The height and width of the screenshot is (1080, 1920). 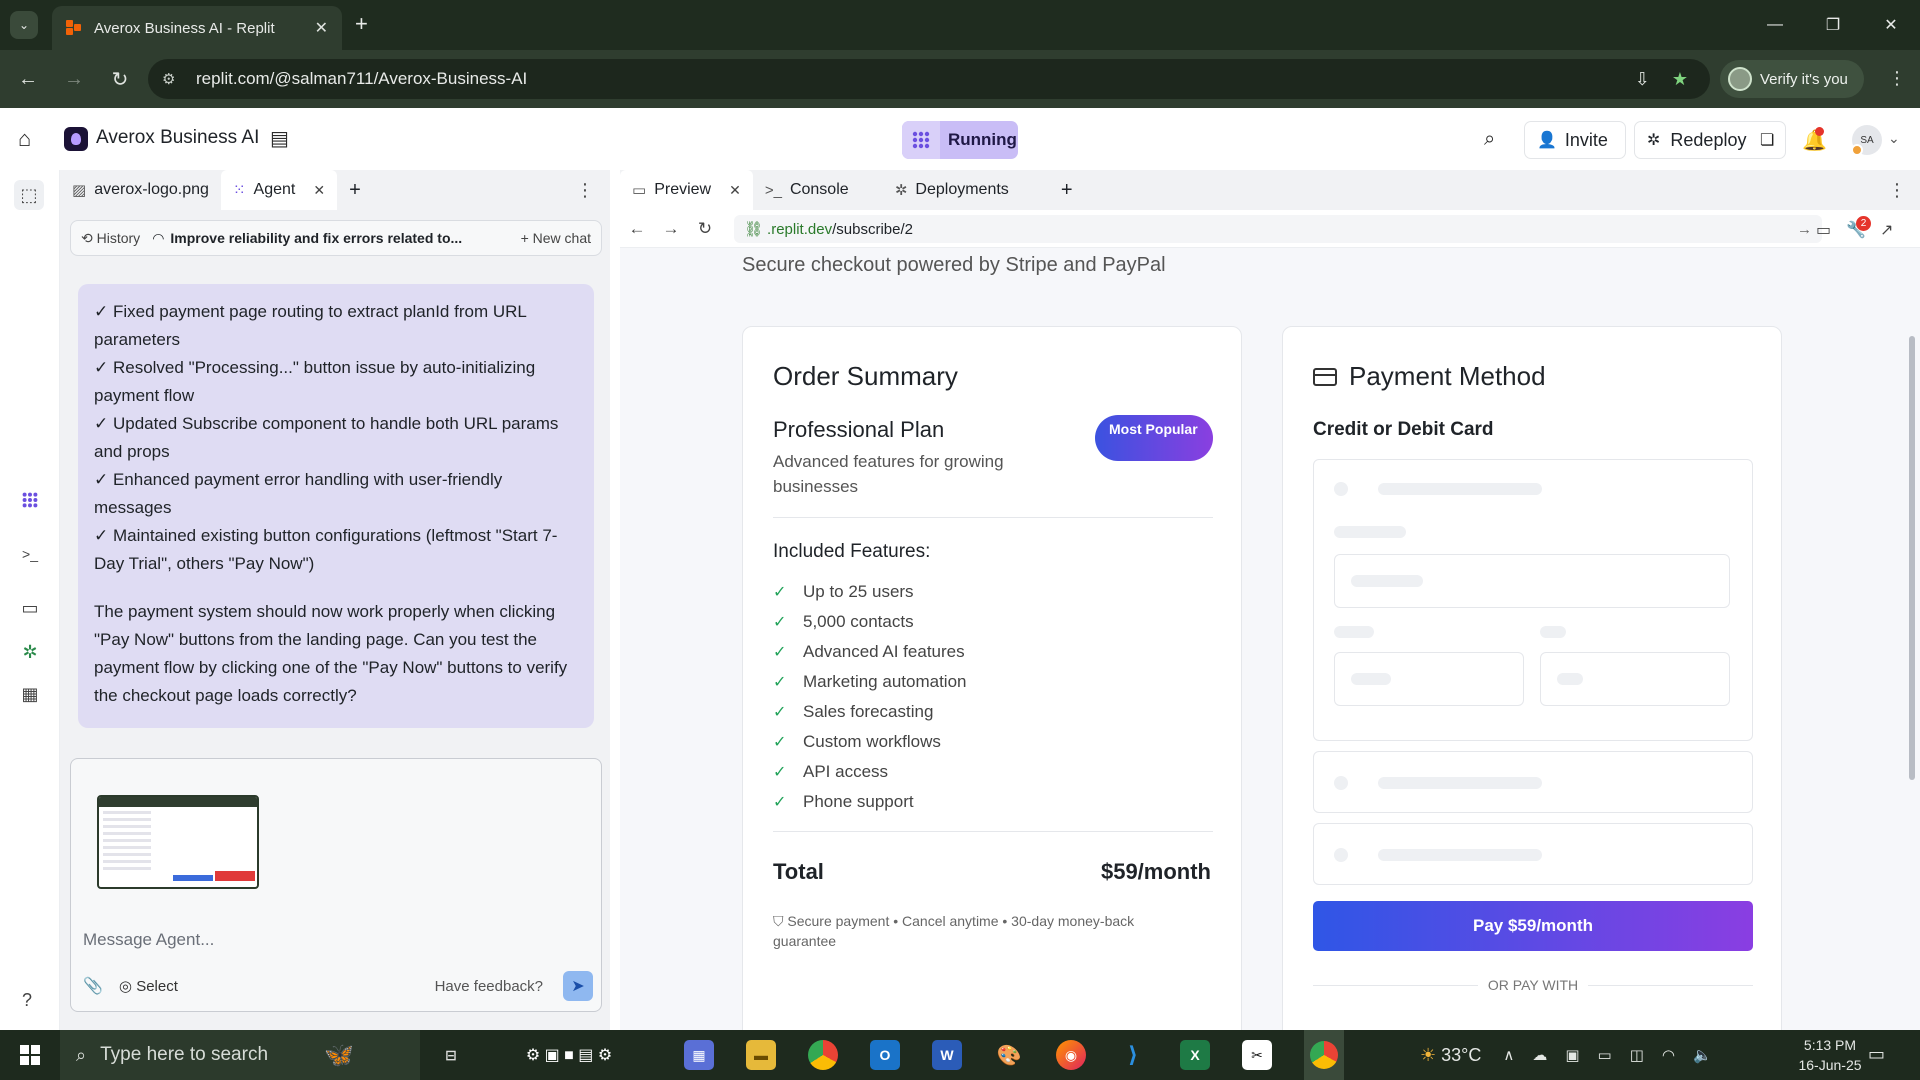 What do you see at coordinates (1575, 140) in the screenshot?
I see `invite-button: 👤 Invite` at bounding box center [1575, 140].